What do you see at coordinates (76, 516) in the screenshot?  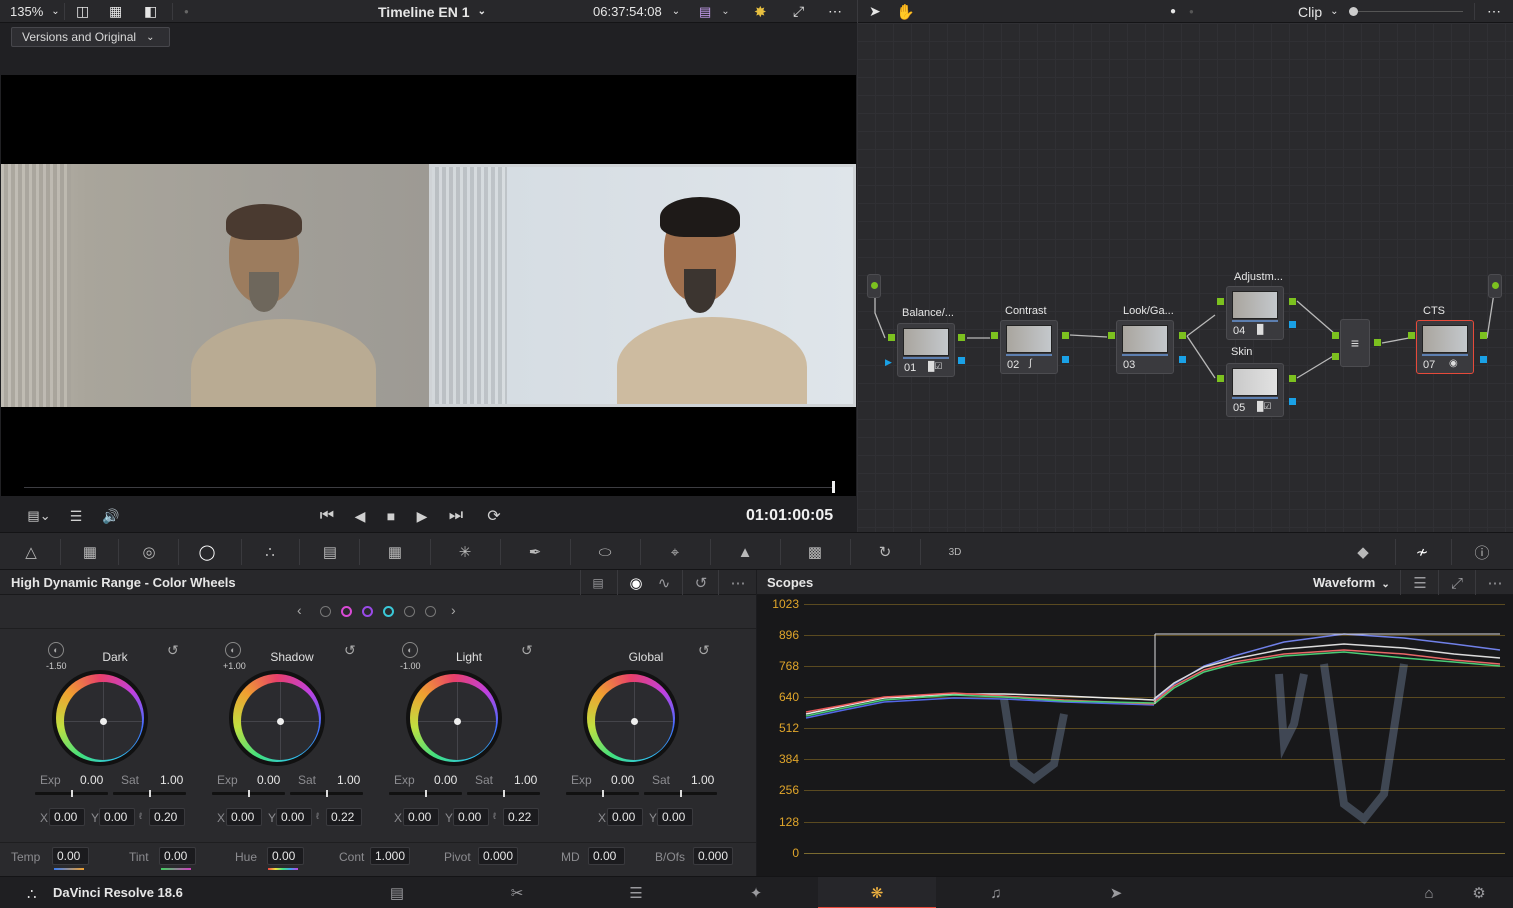 I see `layers-icon: ☰` at bounding box center [76, 516].